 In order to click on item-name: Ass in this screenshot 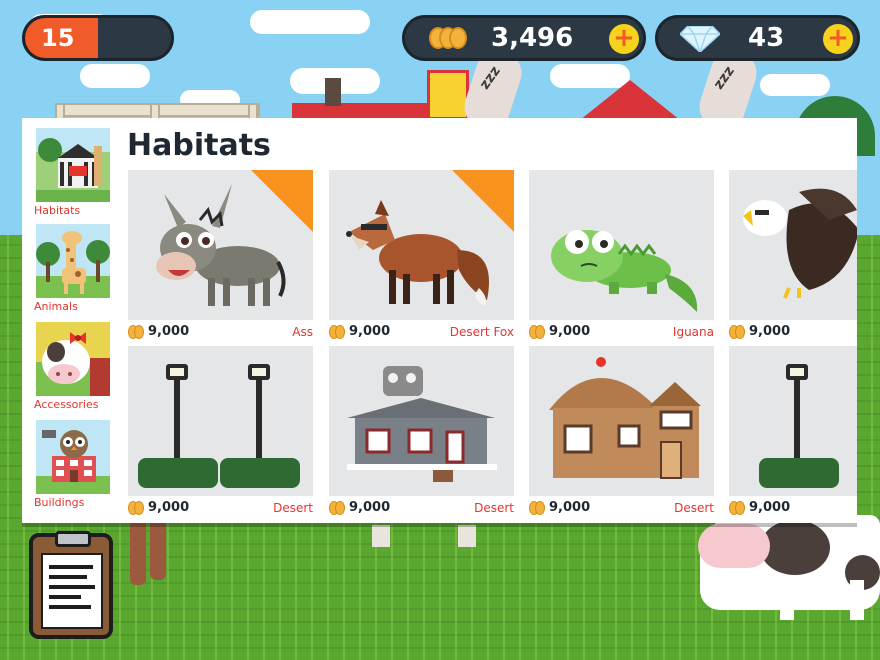, I will do `click(302, 332)`.